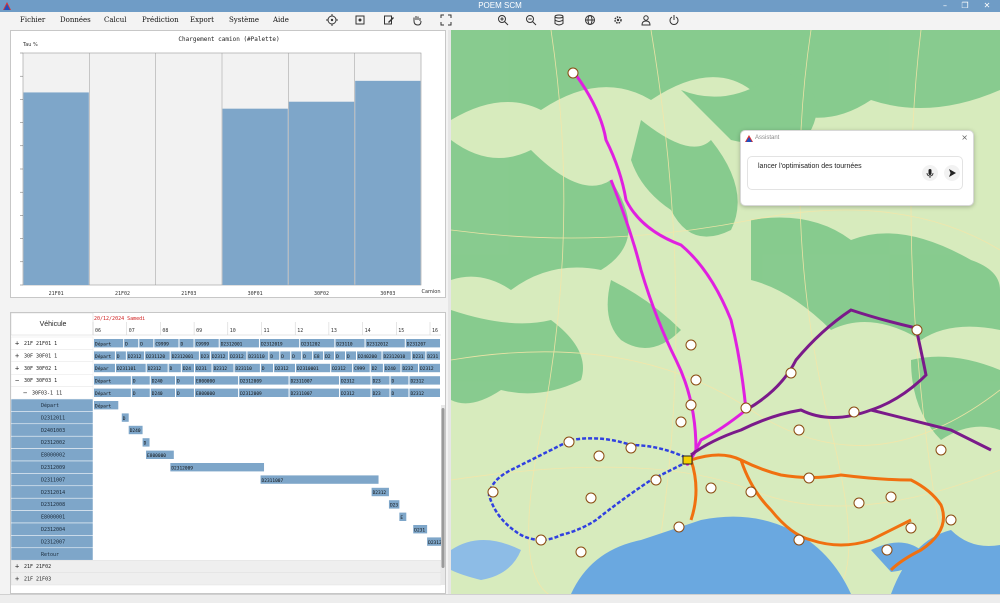 The width and height of the screenshot is (1000, 603). Describe the element at coordinates (244, 20) in the screenshot. I see `menu-systeme: Système` at that location.